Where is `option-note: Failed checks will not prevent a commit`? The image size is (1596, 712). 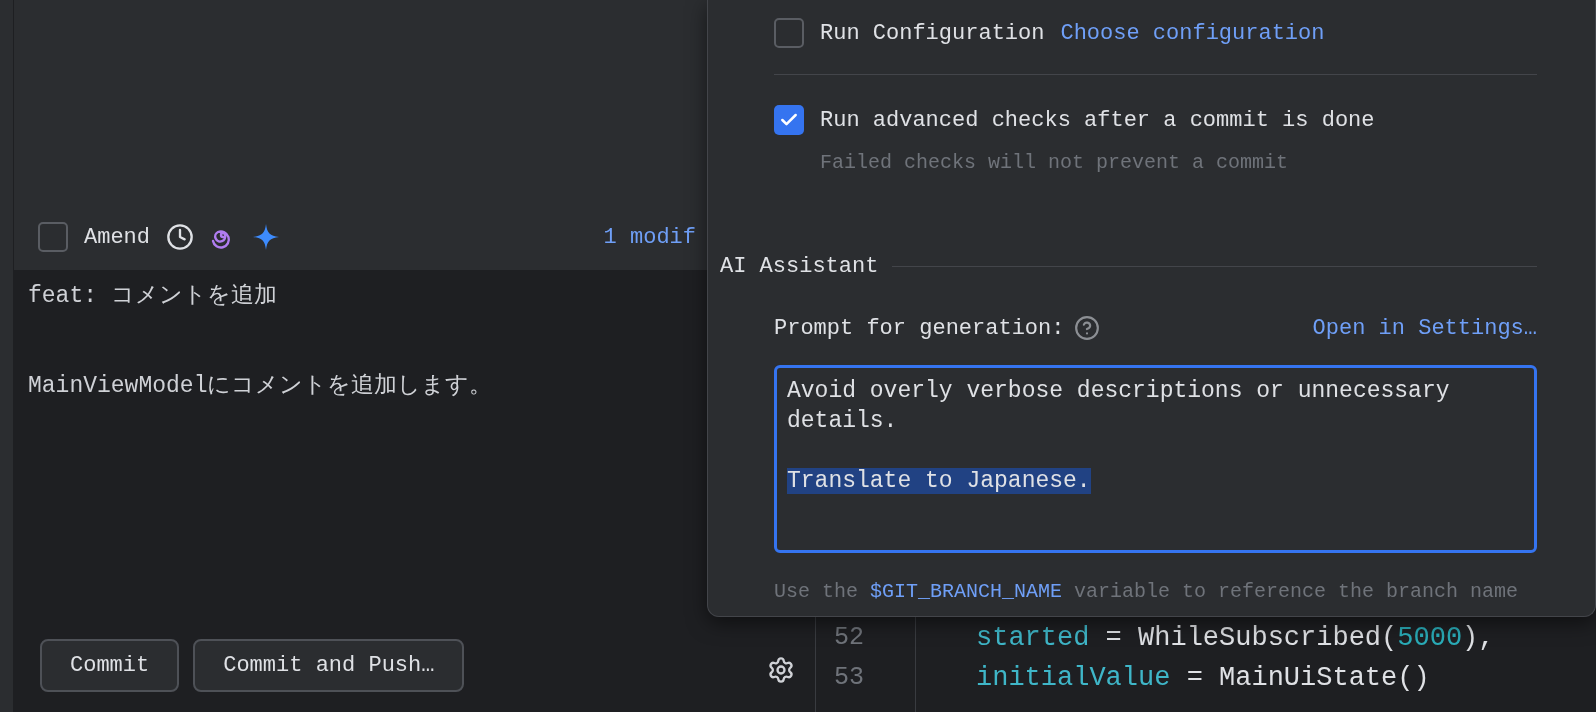
option-note: Failed checks will not prevent a commit is located at coordinates (1054, 162).